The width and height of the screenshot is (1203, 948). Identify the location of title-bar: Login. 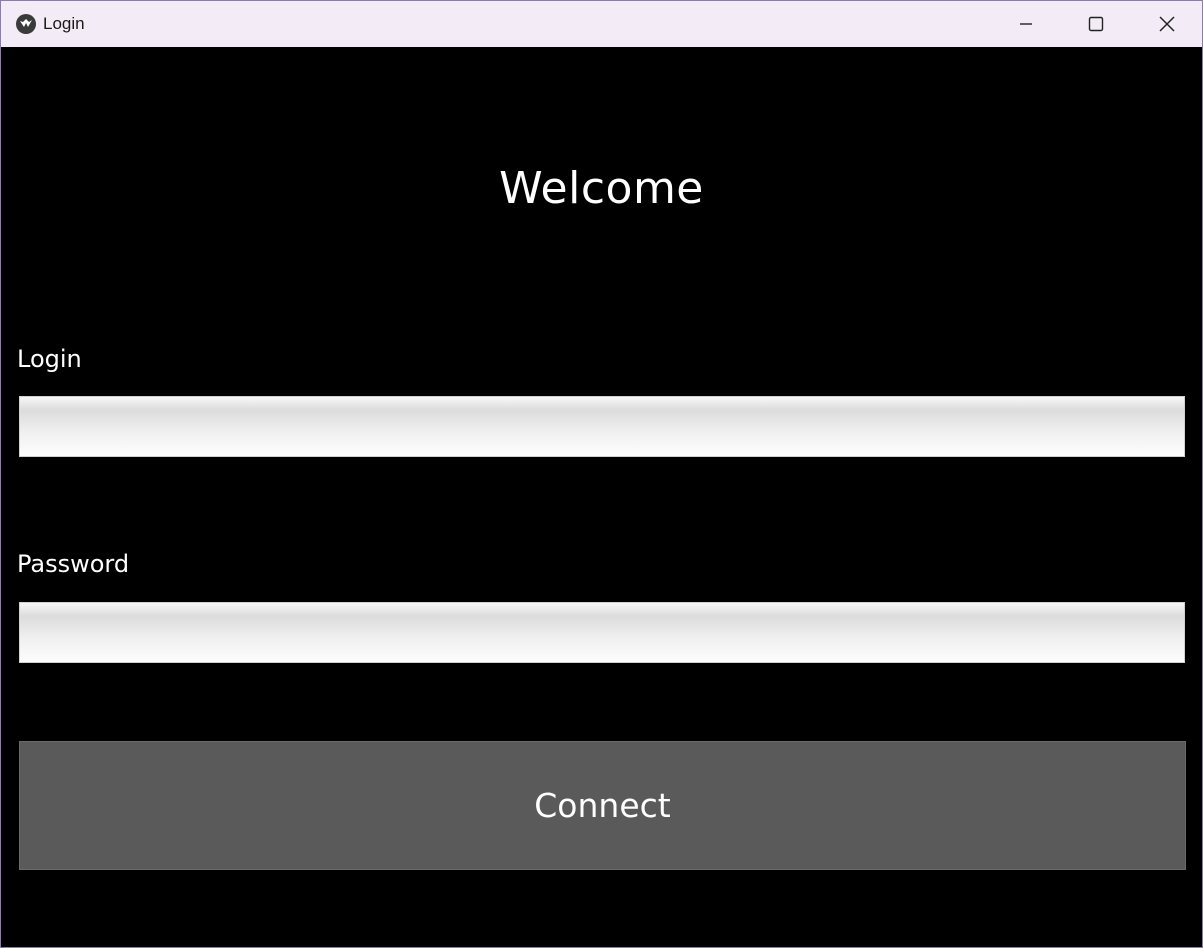
(601, 24).